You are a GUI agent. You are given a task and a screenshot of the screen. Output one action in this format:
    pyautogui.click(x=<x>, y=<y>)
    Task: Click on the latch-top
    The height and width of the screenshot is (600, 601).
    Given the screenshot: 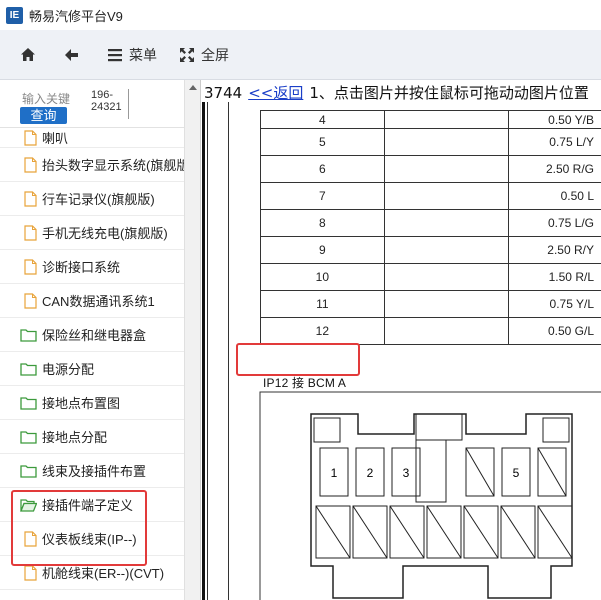 What is the action you would take?
    pyautogui.click(x=439, y=427)
    